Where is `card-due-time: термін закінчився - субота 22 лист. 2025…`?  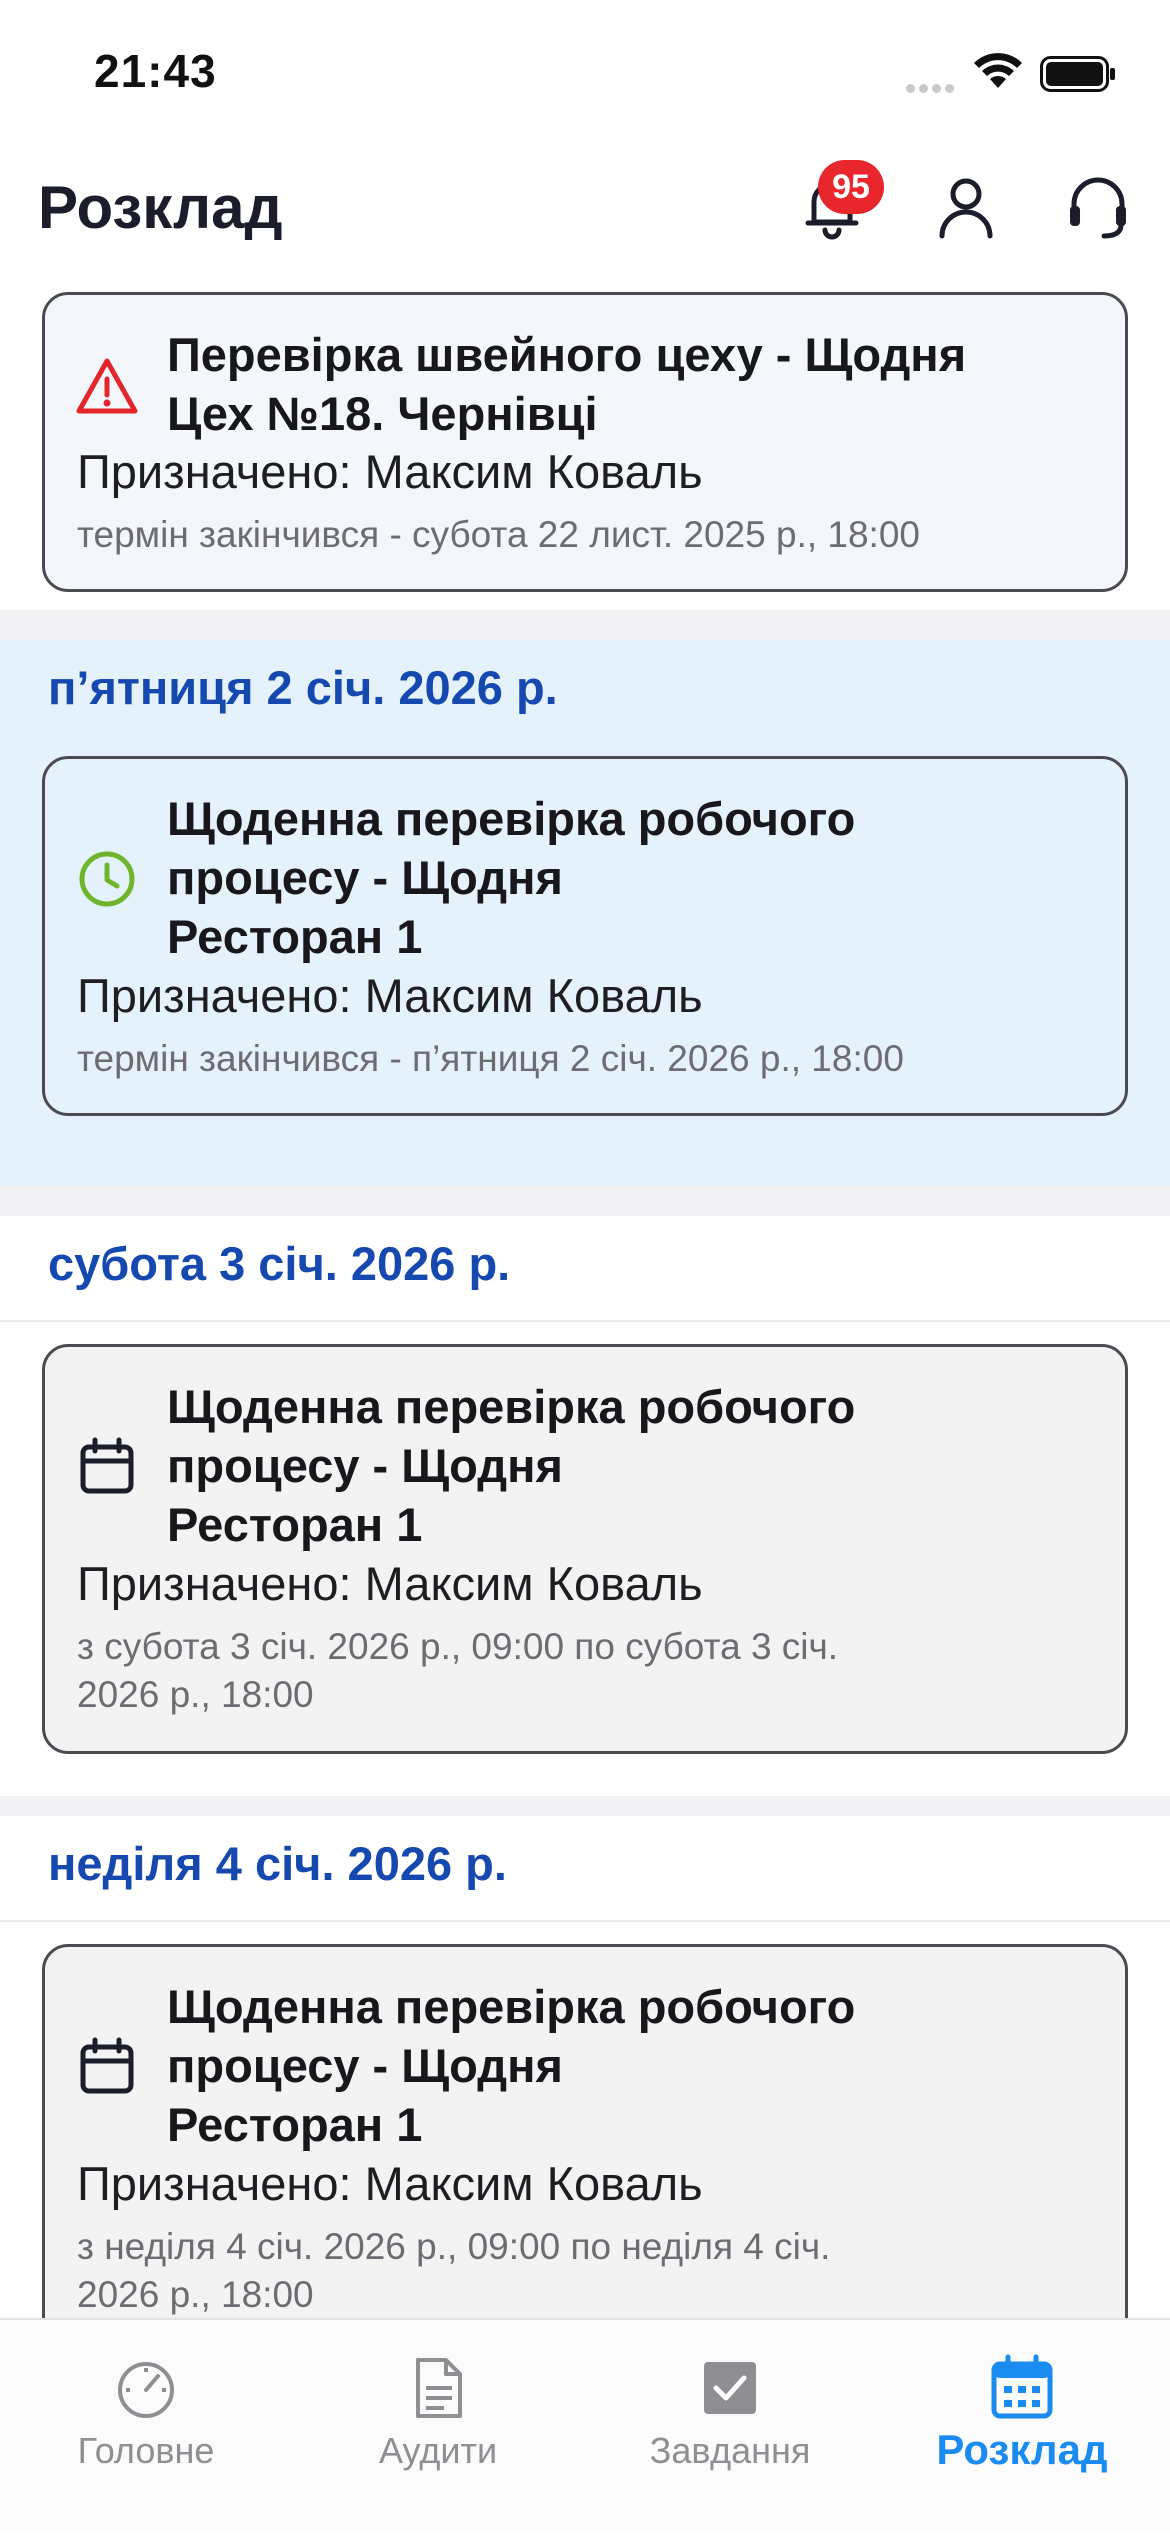
card-due-time: термін закінчився - субота 22 лист. 2025… is located at coordinates (498, 534).